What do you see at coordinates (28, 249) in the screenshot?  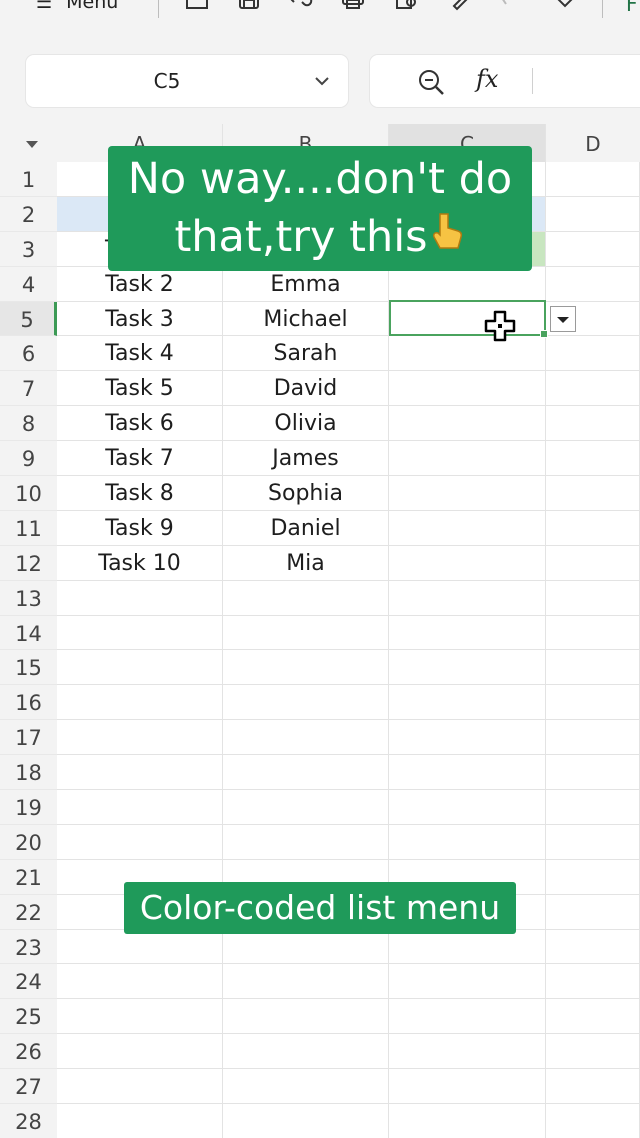 I see `row-header: 3` at bounding box center [28, 249].